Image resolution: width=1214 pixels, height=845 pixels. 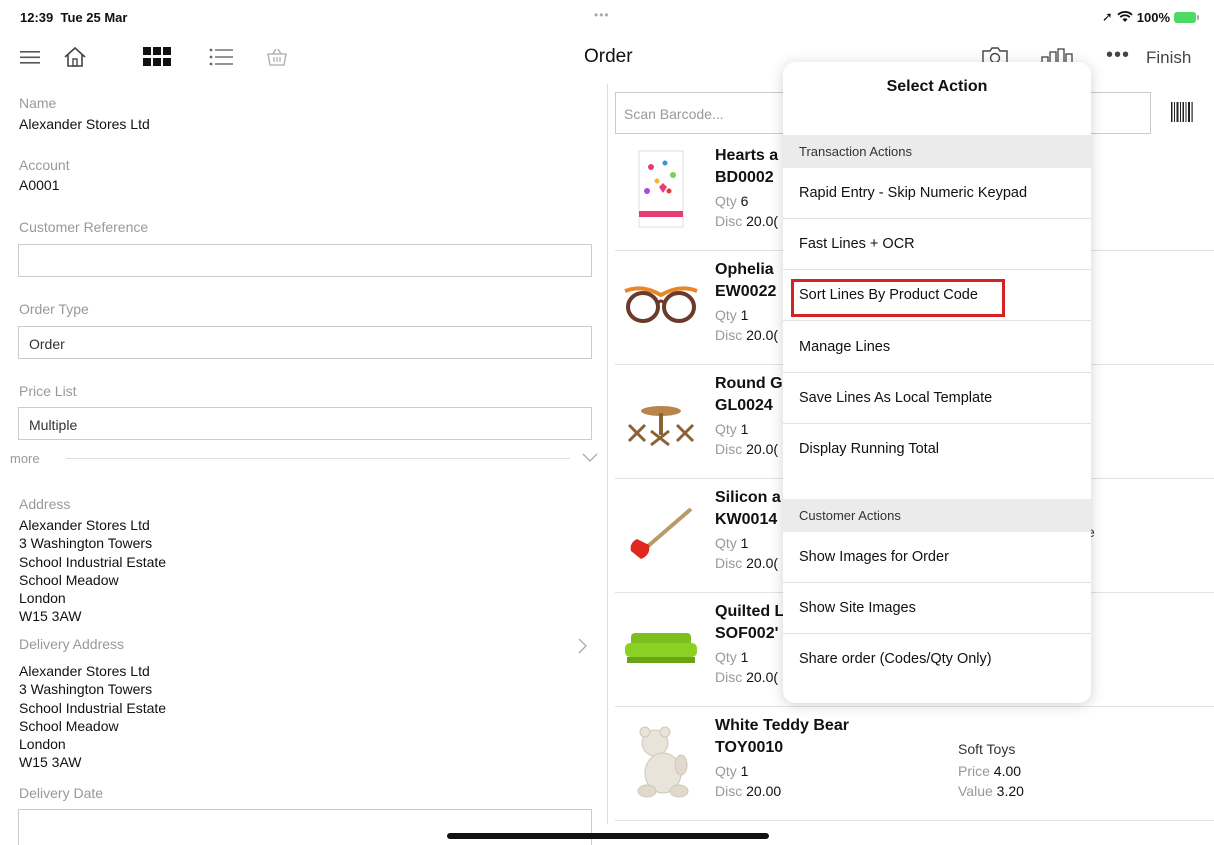 I want to click on customer-reference-field, so click(x=305, y=260).